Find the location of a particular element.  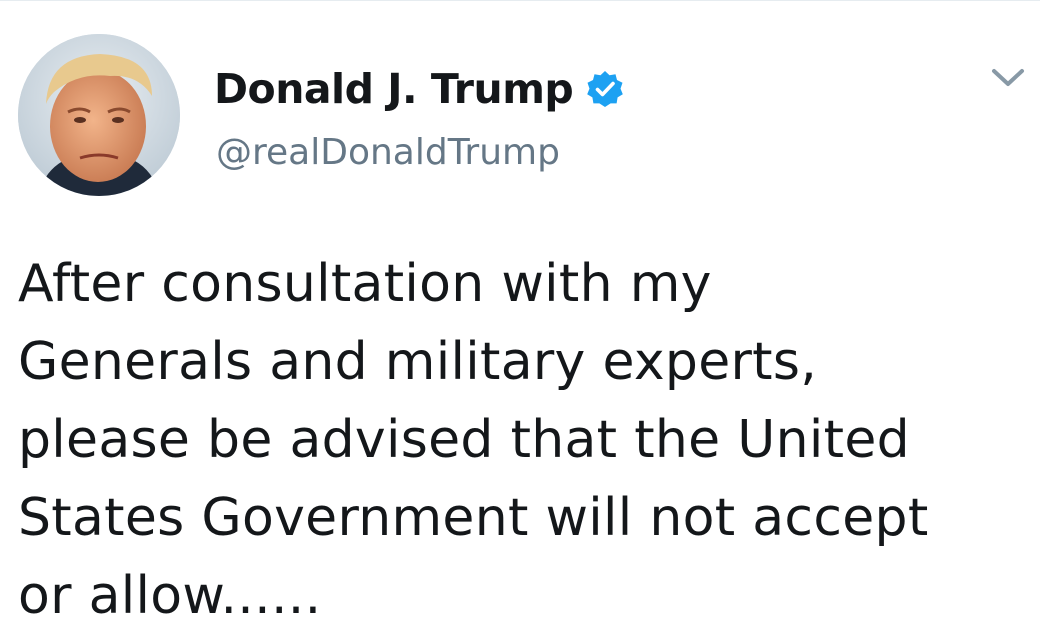

avatar is located at coordinates (99, 115).